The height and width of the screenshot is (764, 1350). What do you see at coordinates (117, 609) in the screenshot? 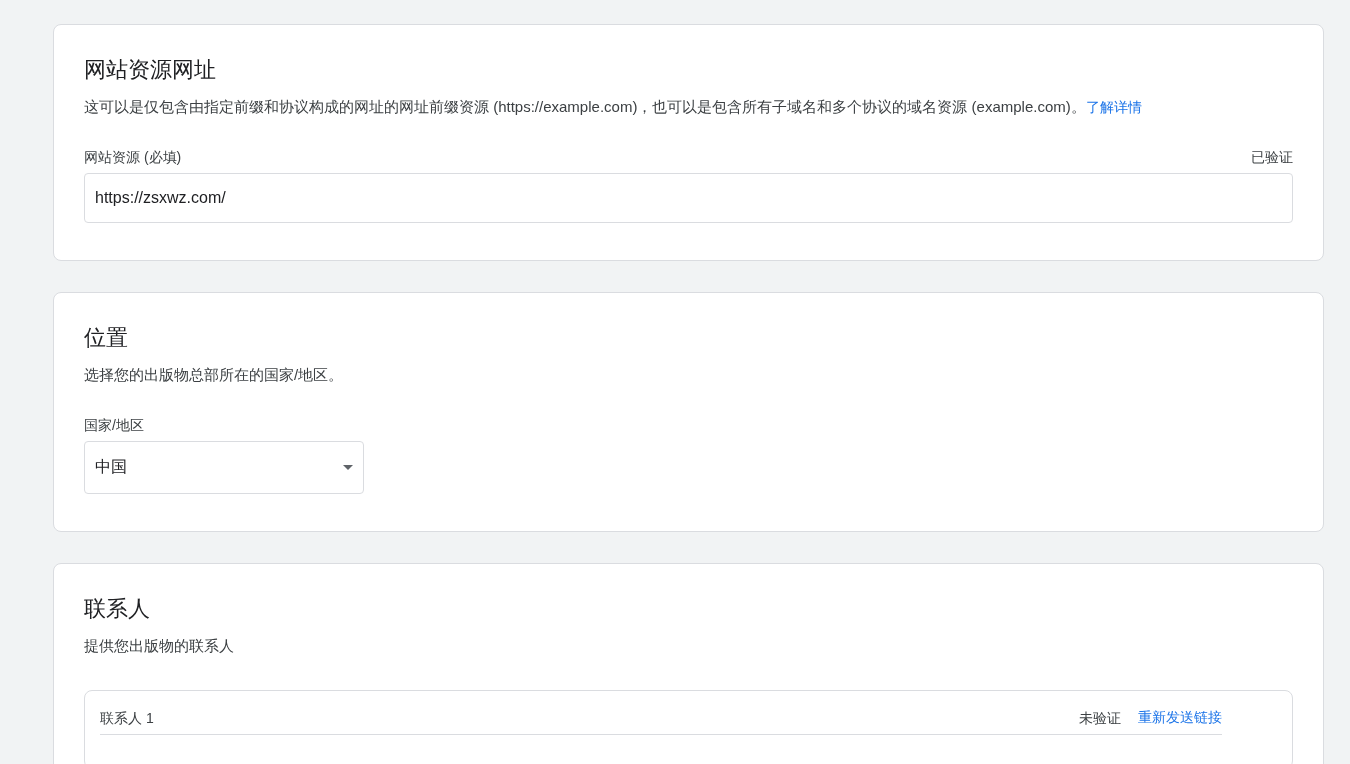
I see `section-title: 联系人` at bounding box center [117, 609].